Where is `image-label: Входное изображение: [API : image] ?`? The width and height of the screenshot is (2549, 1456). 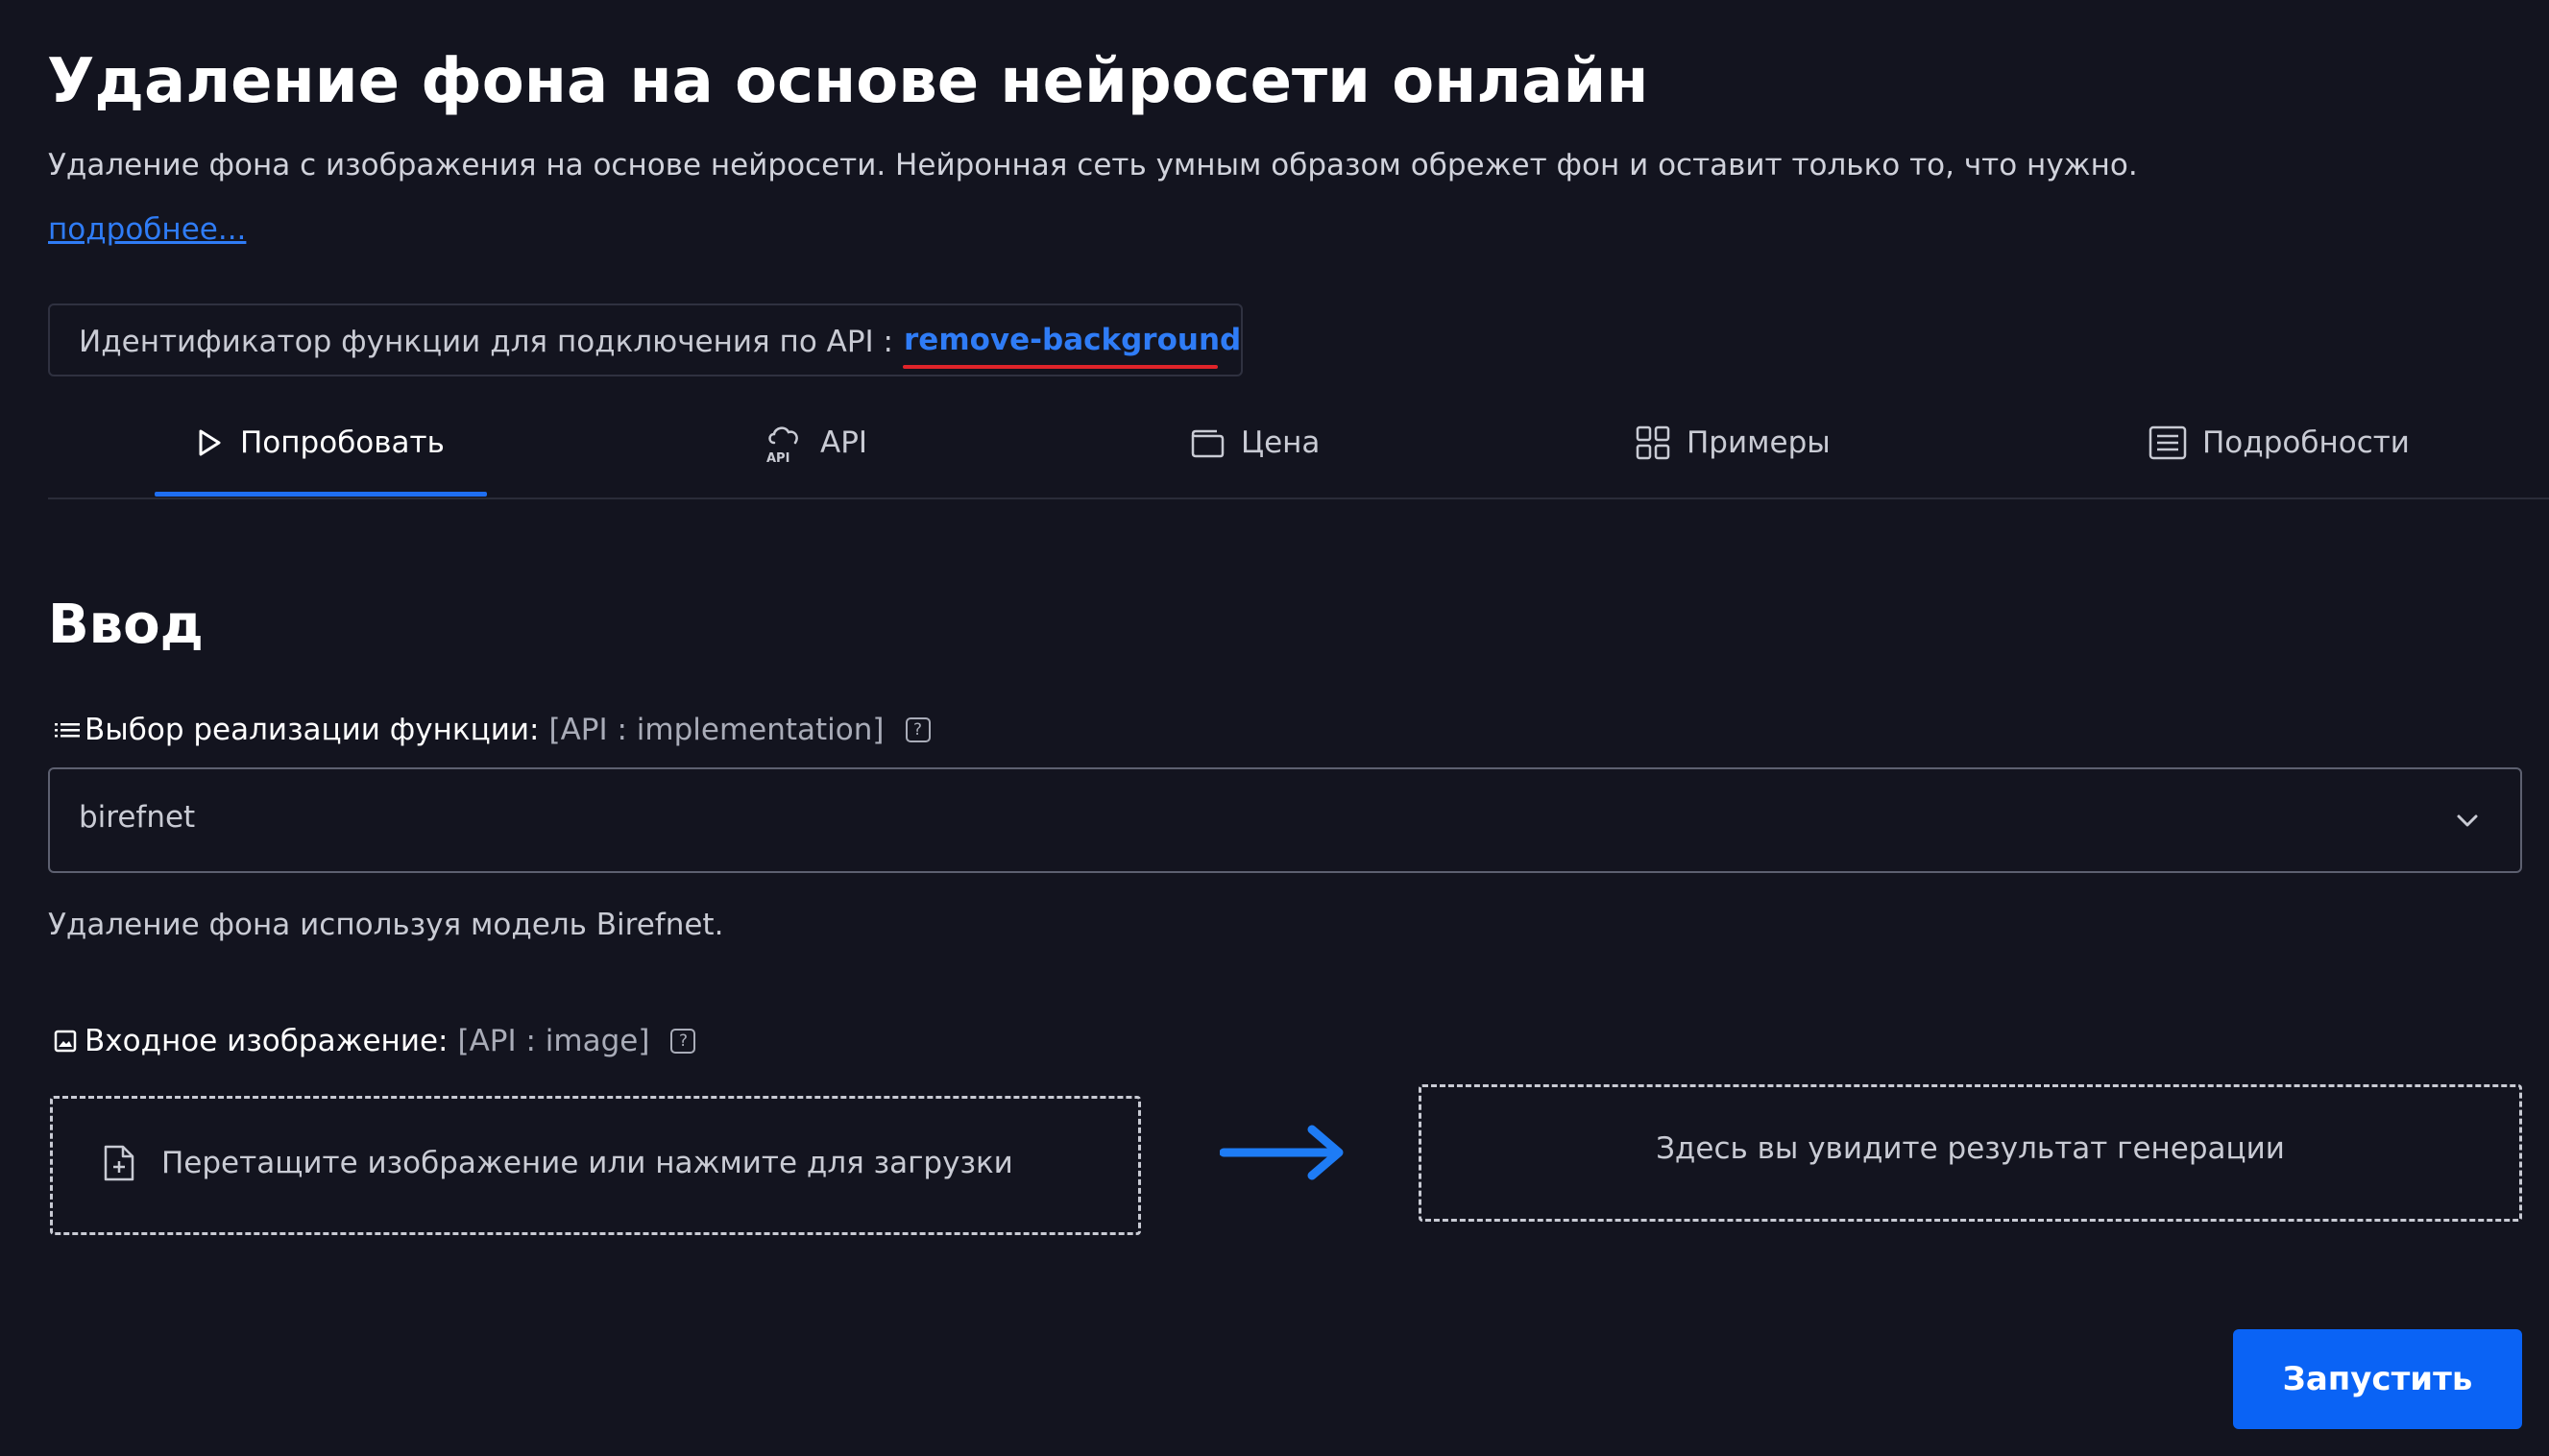 image-label: Входное изображение: [API : image] ? is located at coordinates (375, 1041).